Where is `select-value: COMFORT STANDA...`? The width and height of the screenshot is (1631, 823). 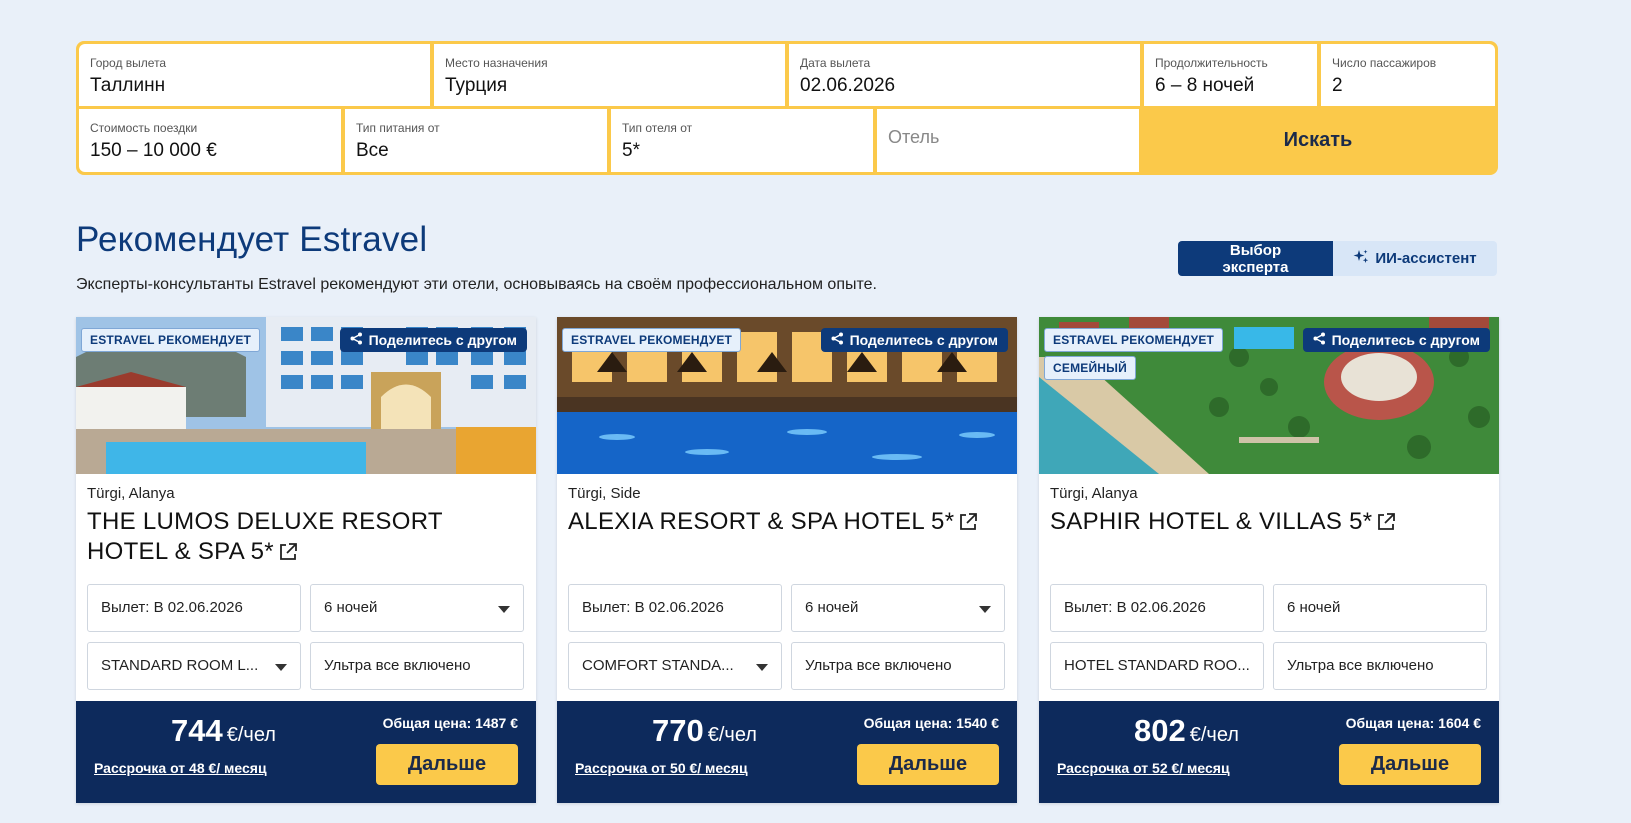 select-value: COMFORT STANDA... is located at coordinates (658, 665).